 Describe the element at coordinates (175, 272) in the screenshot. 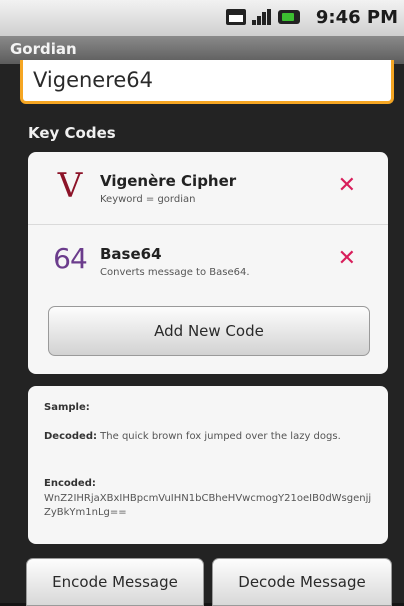

I see `code-description: Converts message to Base64.` at that location.